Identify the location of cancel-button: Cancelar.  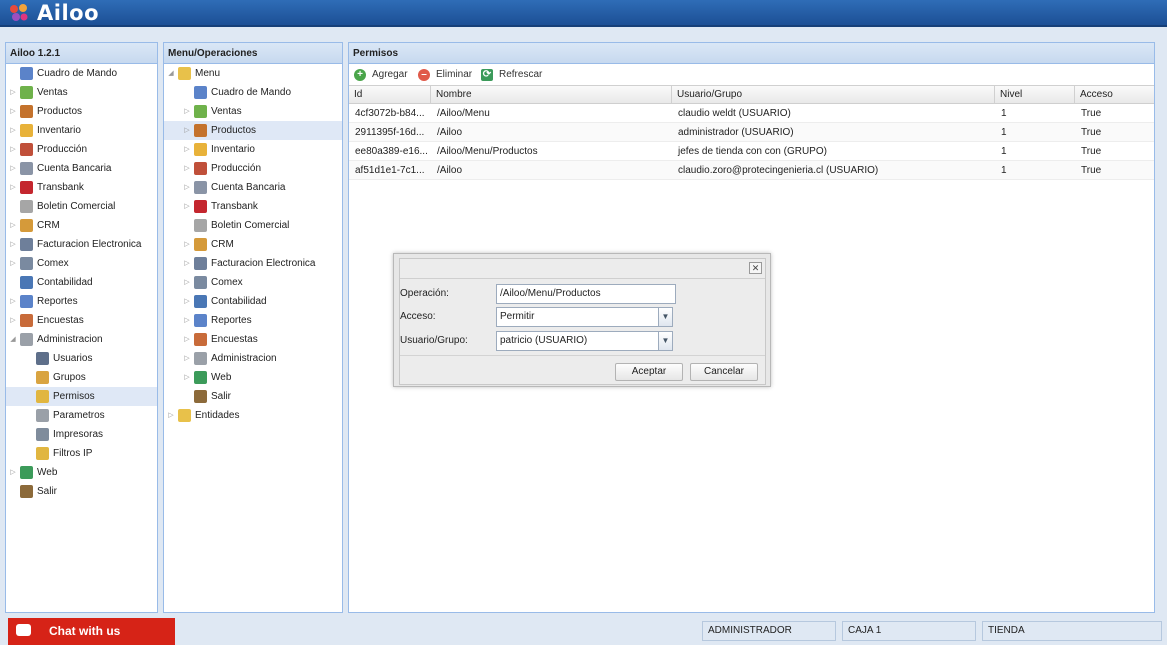
(724, 372).